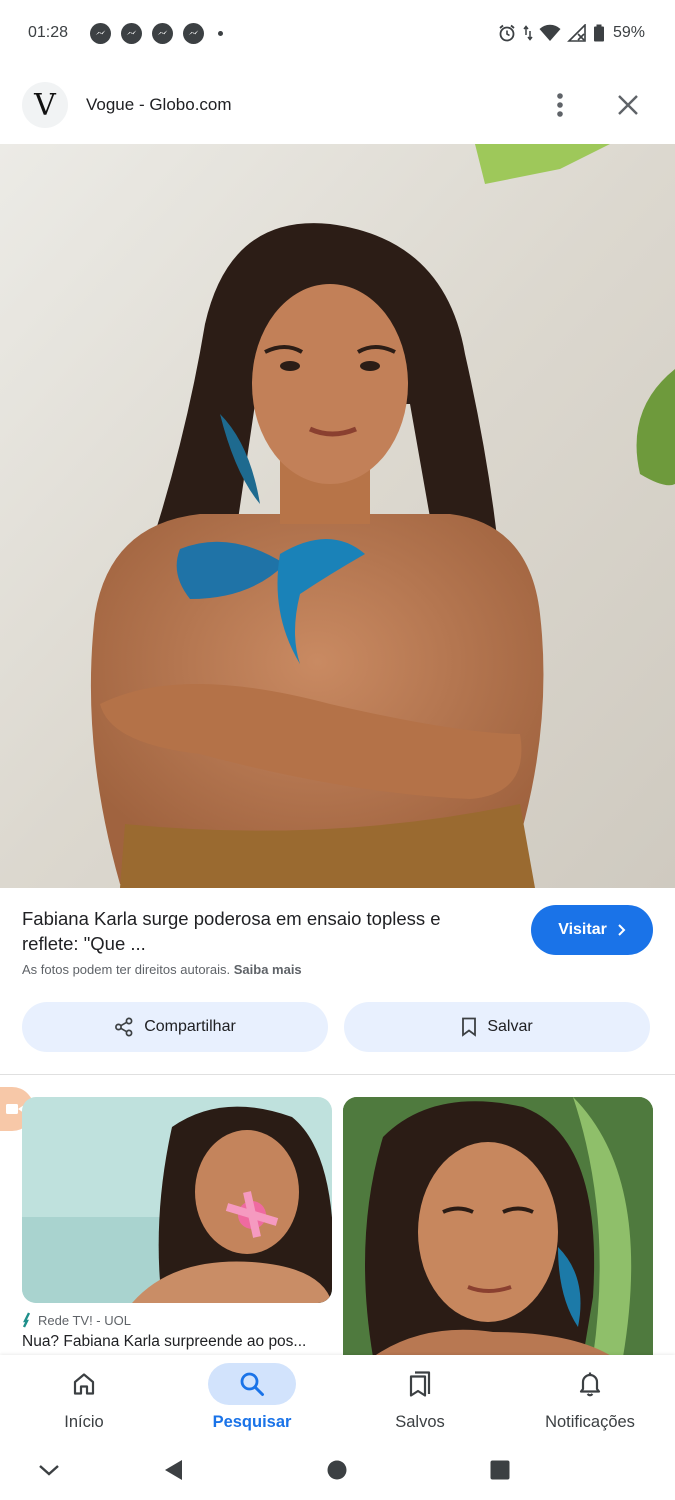 Image resolution: width=675 pixels, height=1500 pixels. Describe the element at coordinates (337, 1027) in the screenshot. I see `result-actions: Compartilhar Salvar` at that location.